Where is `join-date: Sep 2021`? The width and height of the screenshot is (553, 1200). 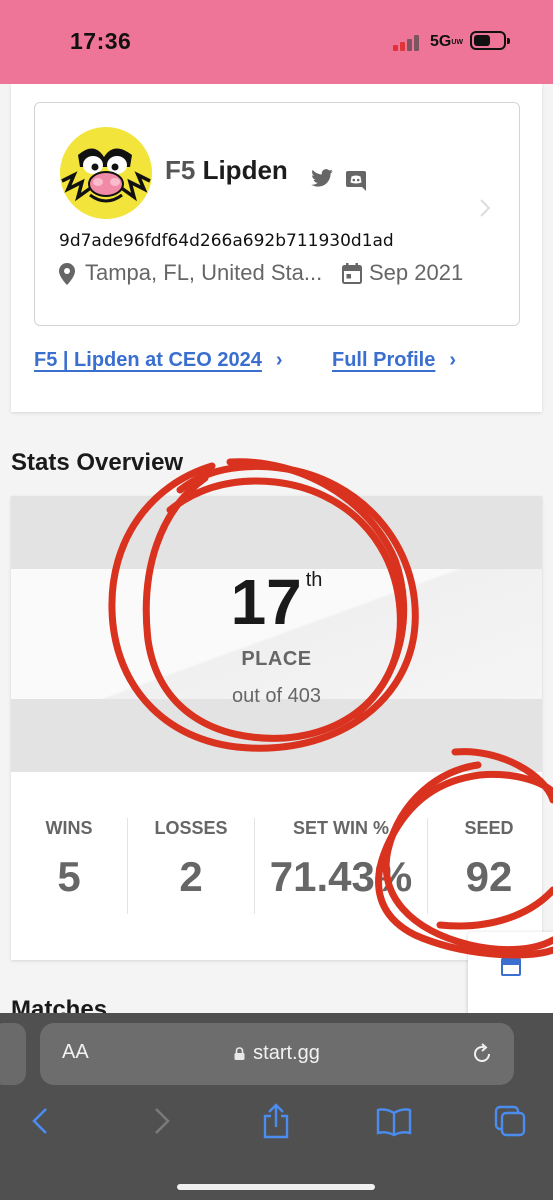 join-date: Sep 2021 is located at coordinates (416, 272).